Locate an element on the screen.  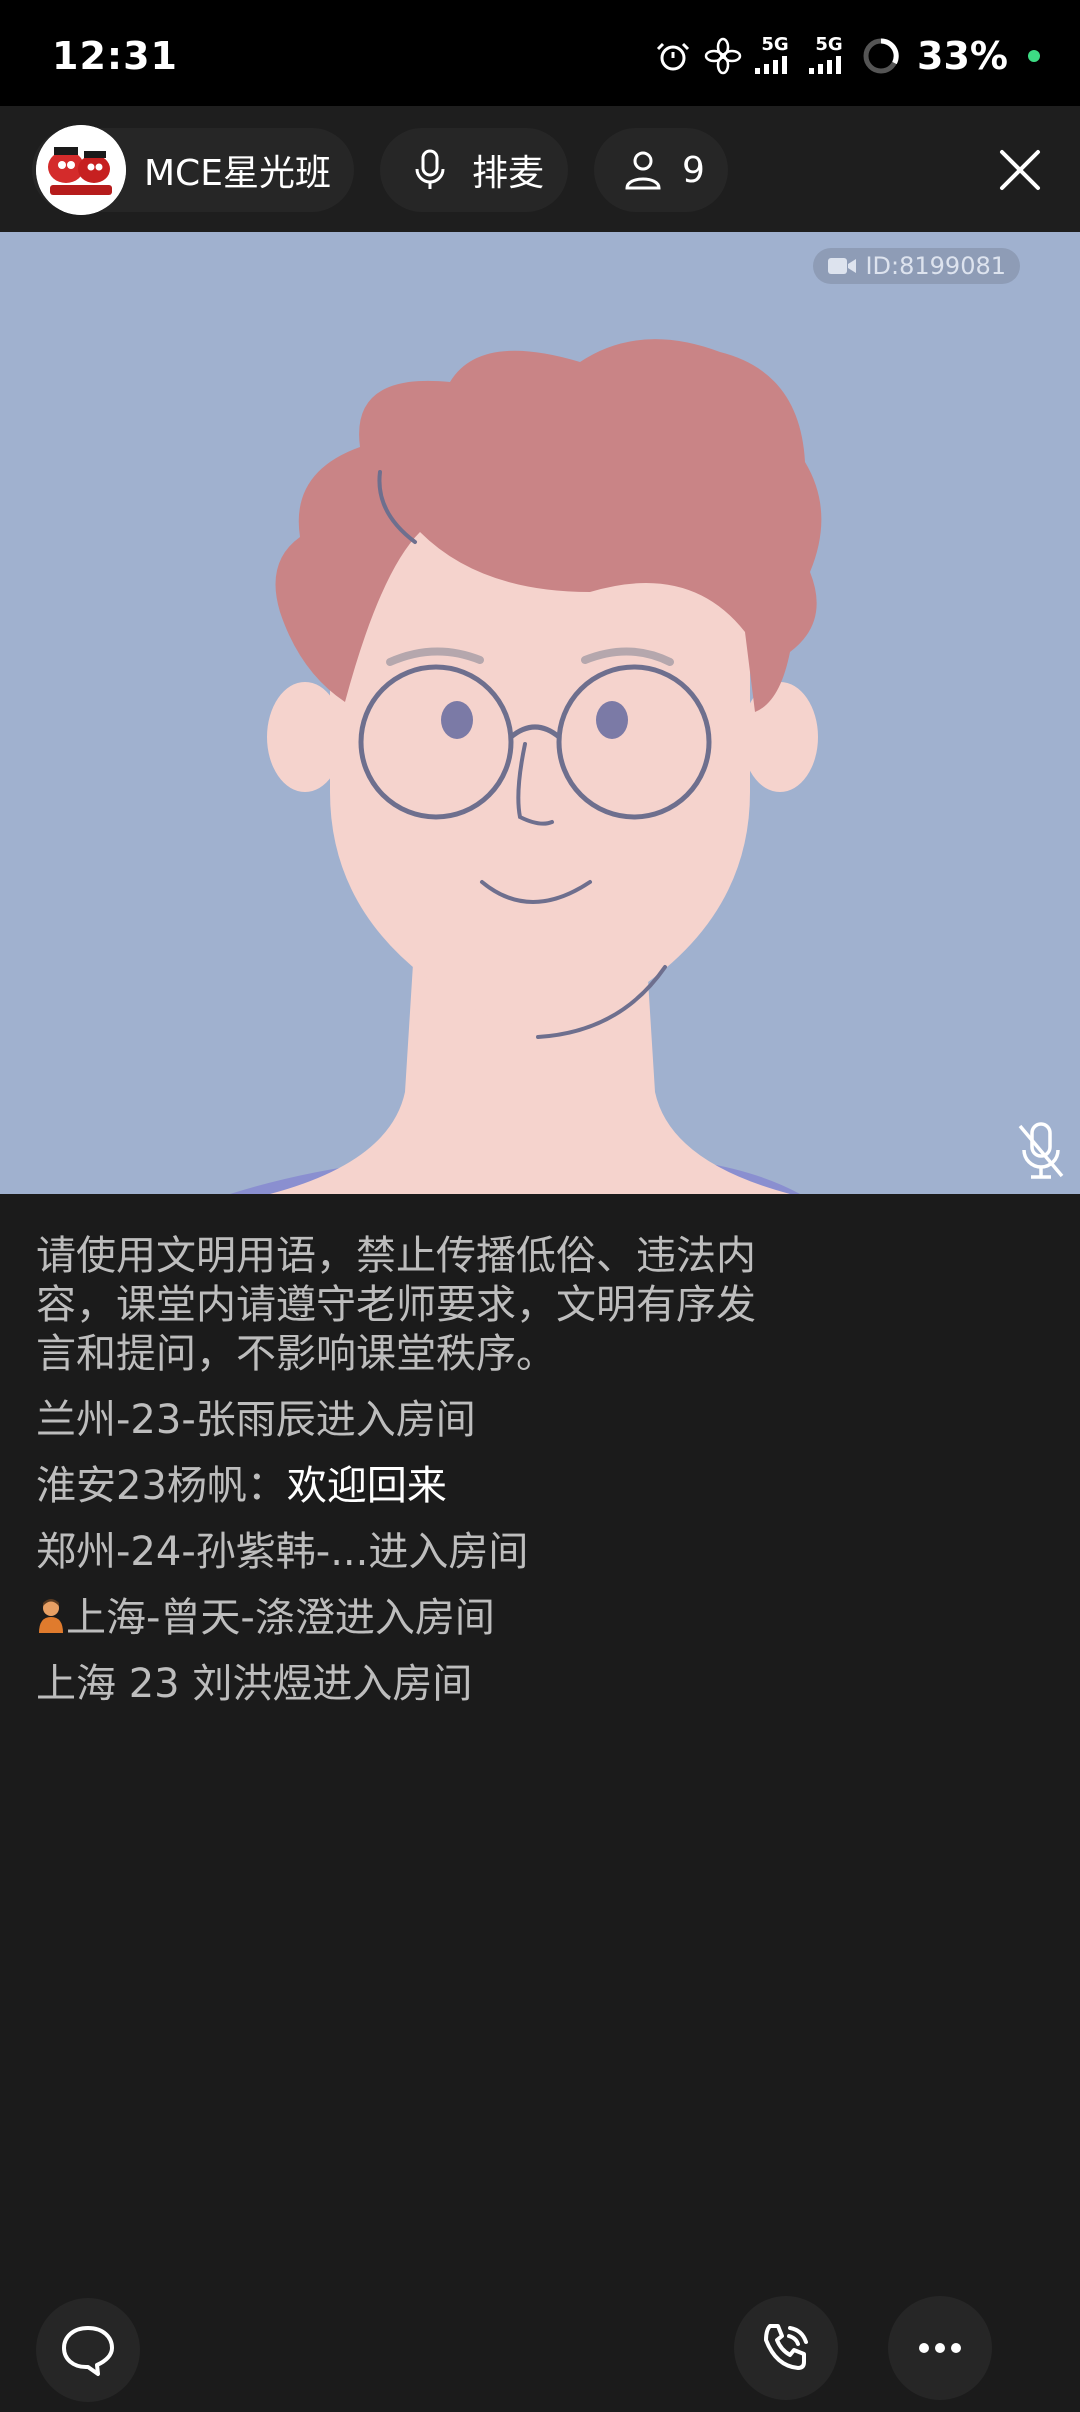
signal-5g-icon-2: 5G is located at coordinates (829, 56).